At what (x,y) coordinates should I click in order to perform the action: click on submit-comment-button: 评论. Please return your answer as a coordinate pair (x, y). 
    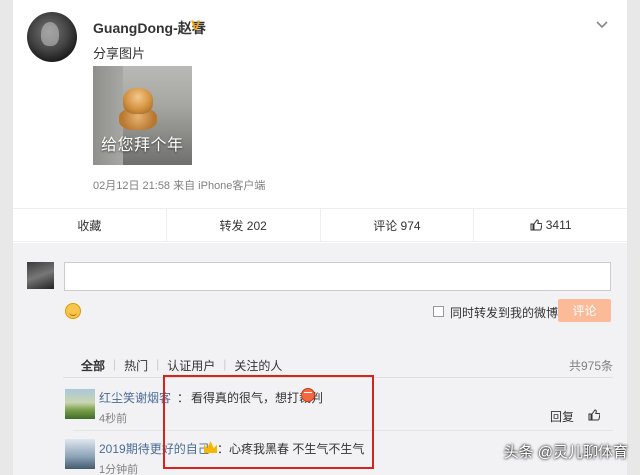
    Looking at the image, I should click on (584, 310).